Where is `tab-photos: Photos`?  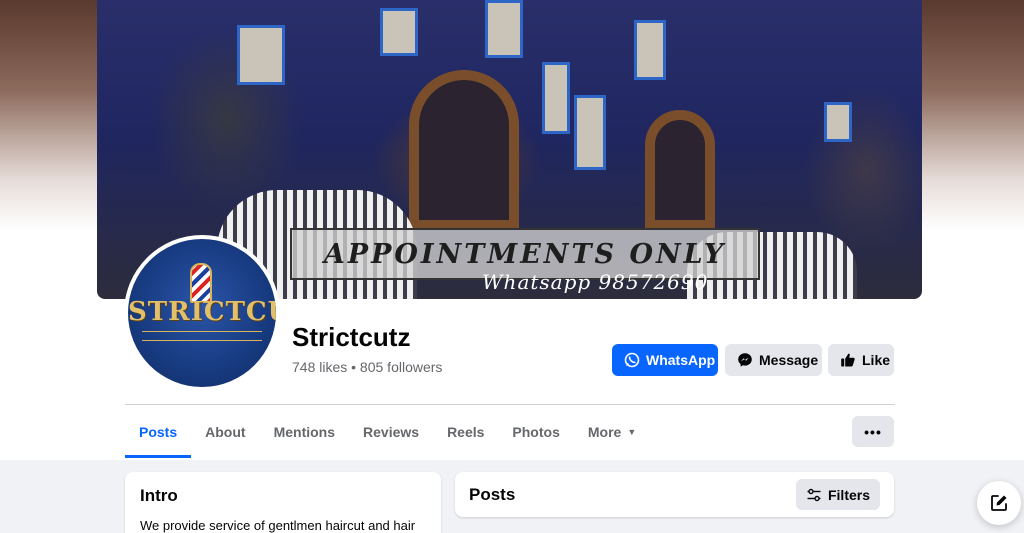 tab-photos: Photos is located at coordinates (535, 431).